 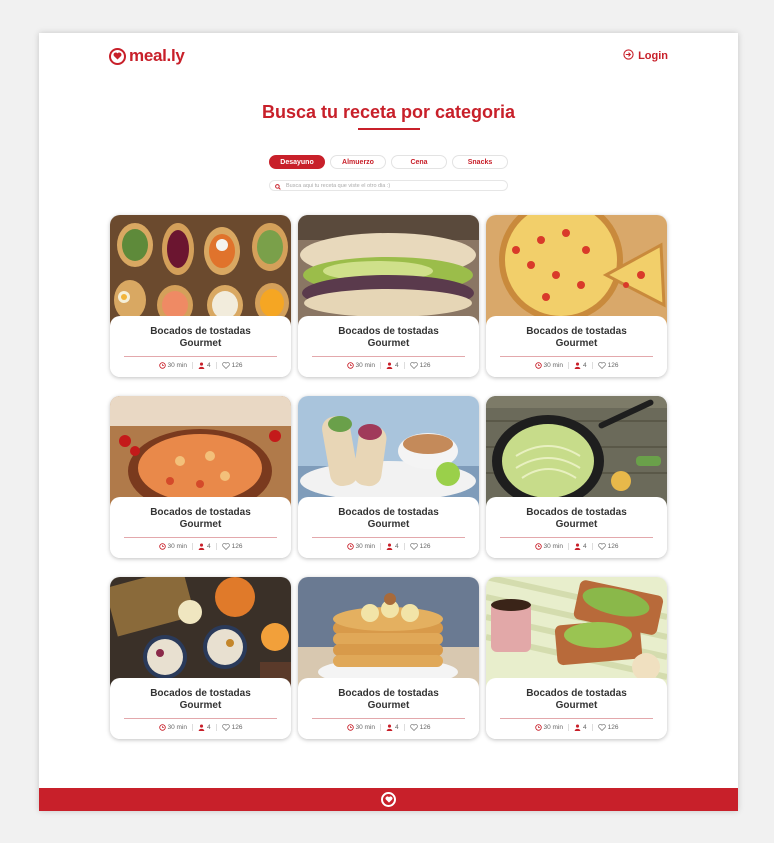 What do you see at coordinates (419, 162) in the screenshot?
I see `tab-cena: Cena` at bounding box center [419, 162].